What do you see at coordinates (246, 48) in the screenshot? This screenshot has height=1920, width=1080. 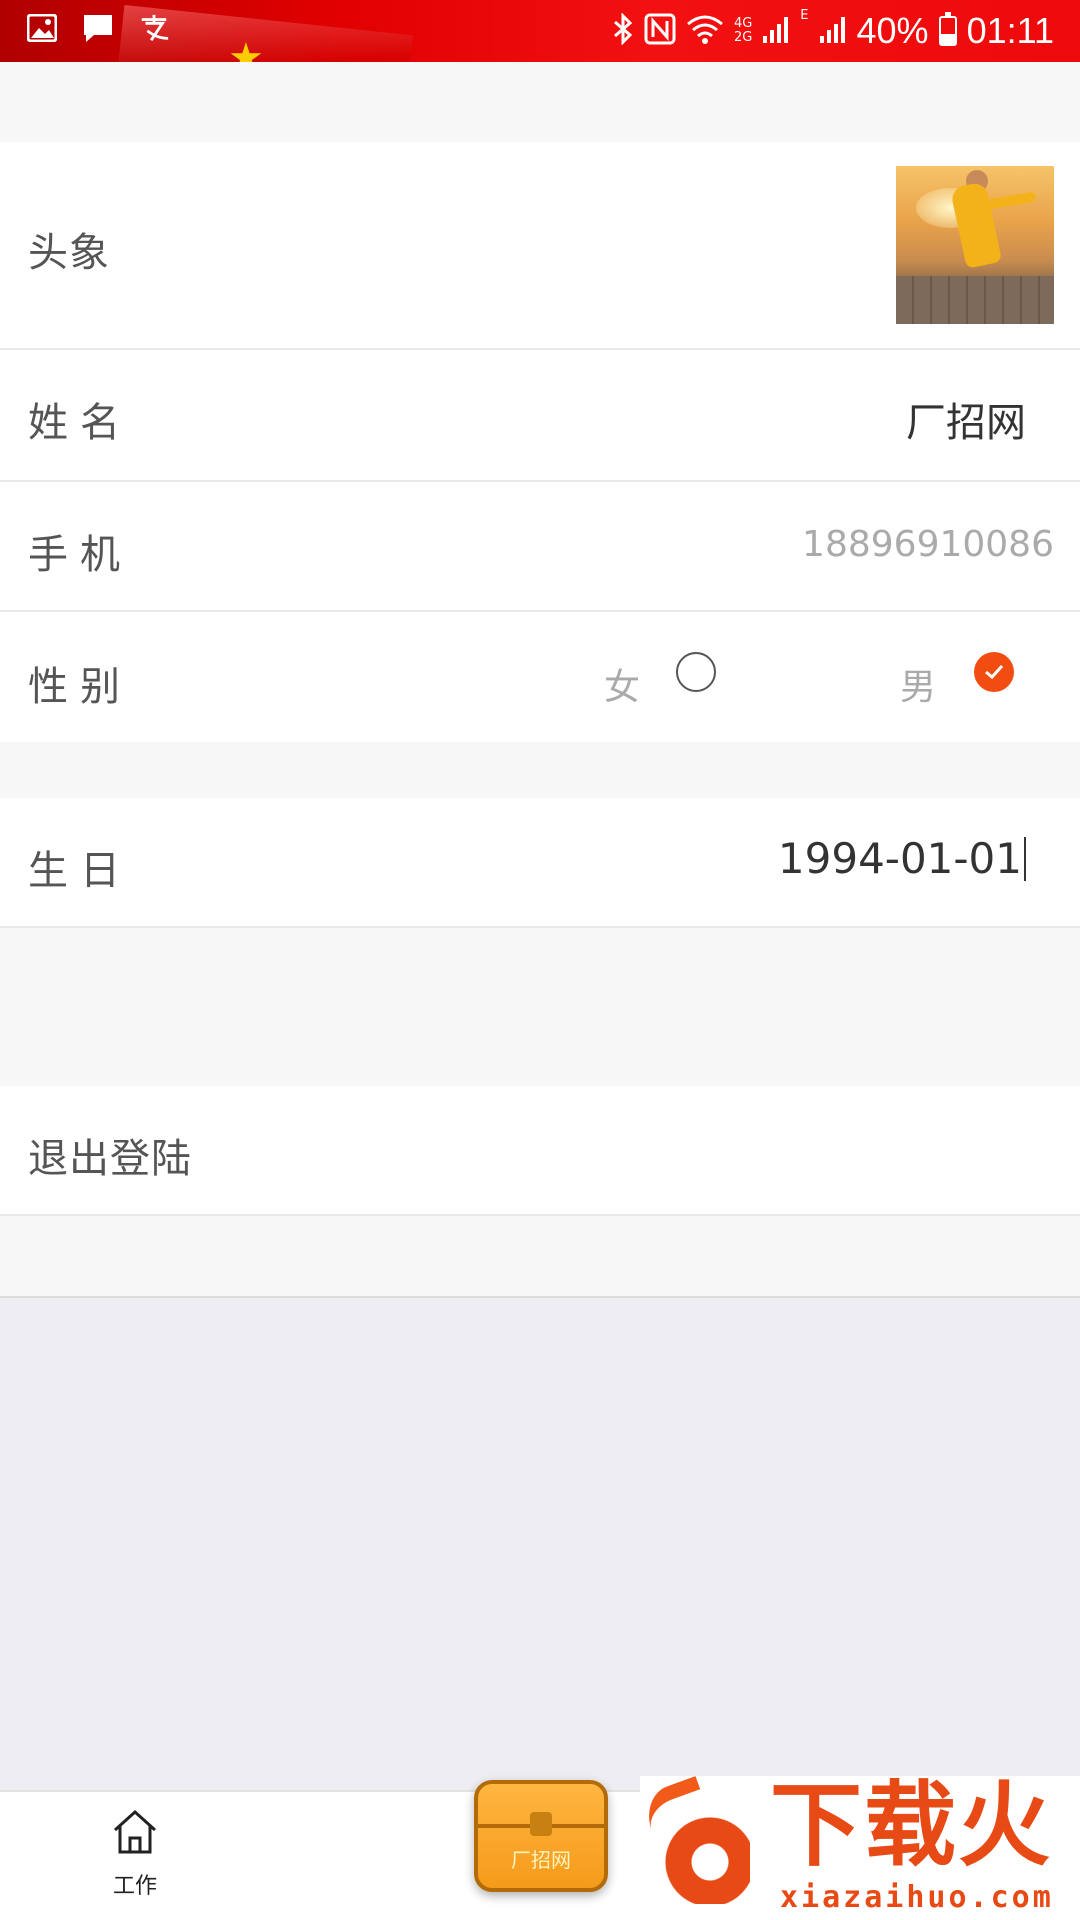 I see `star-decoration: ★` at bounding box center [246, 48].